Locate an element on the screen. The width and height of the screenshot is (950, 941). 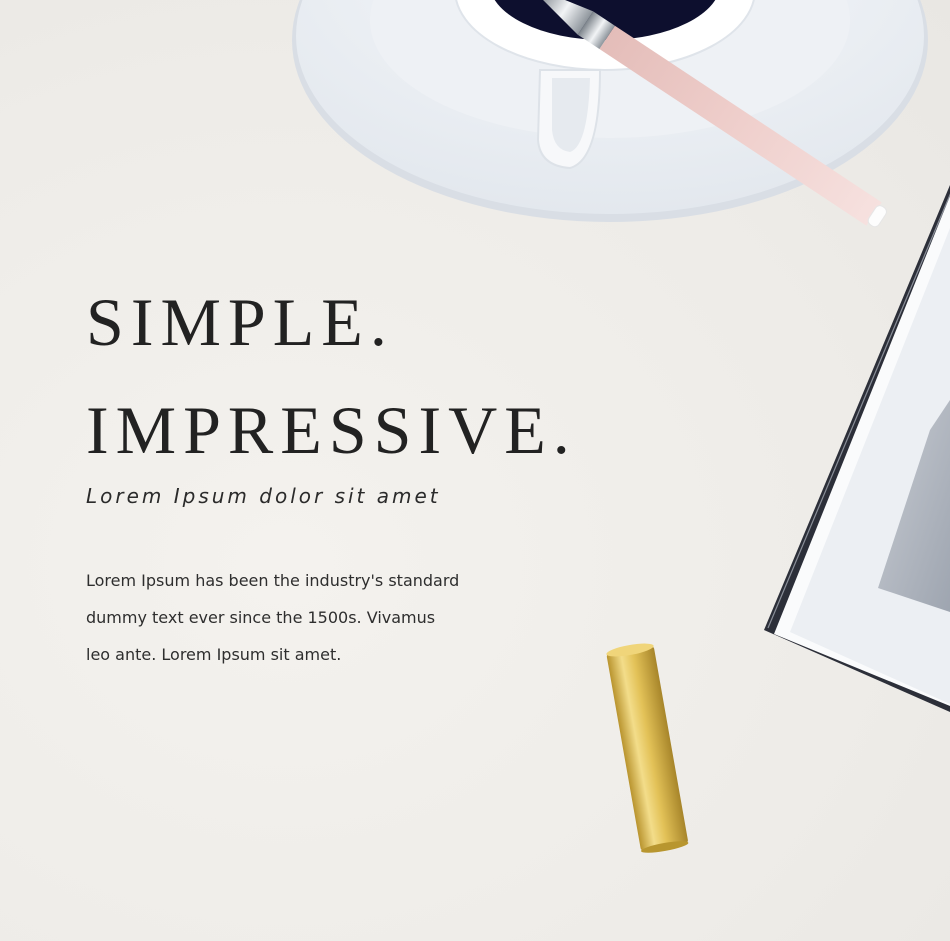
pen-cap is located at coordinates (647, 748).